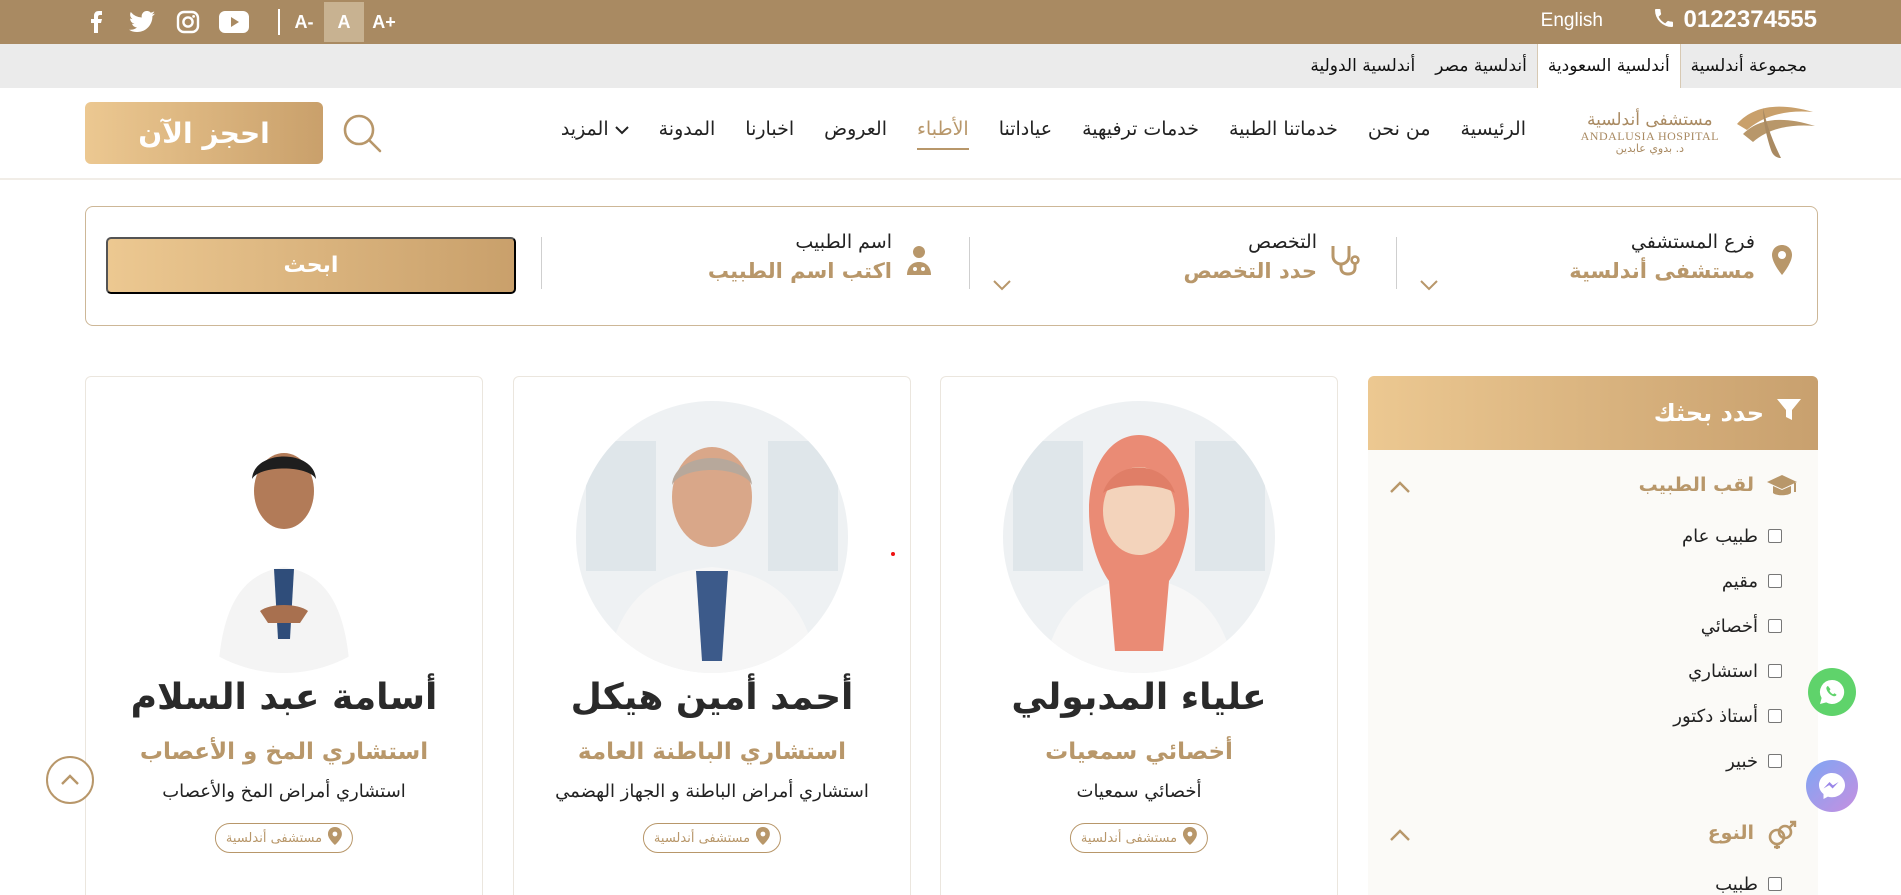 The height and width of the screenshot is (895, 1901). What do you see at coordinates (942, 134) in the screenshot?
I see `nav-item-doctors: الأطباء` at bounding box center [942, 134].